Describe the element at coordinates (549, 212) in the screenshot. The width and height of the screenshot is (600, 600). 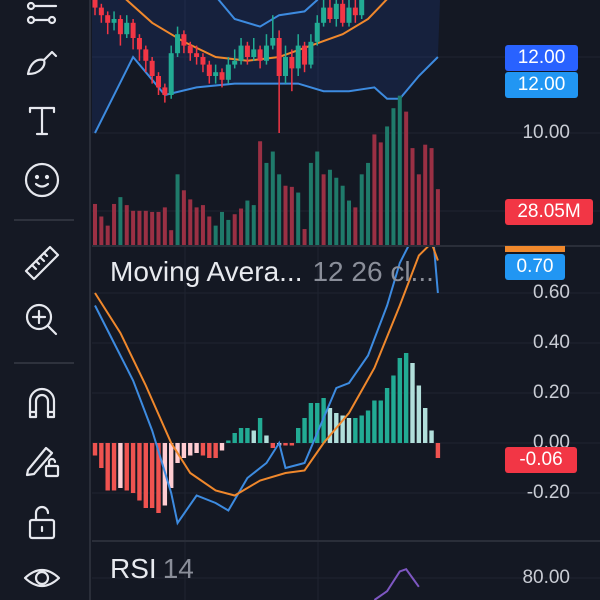
I see `volume-badge: 28.05M` at that location.